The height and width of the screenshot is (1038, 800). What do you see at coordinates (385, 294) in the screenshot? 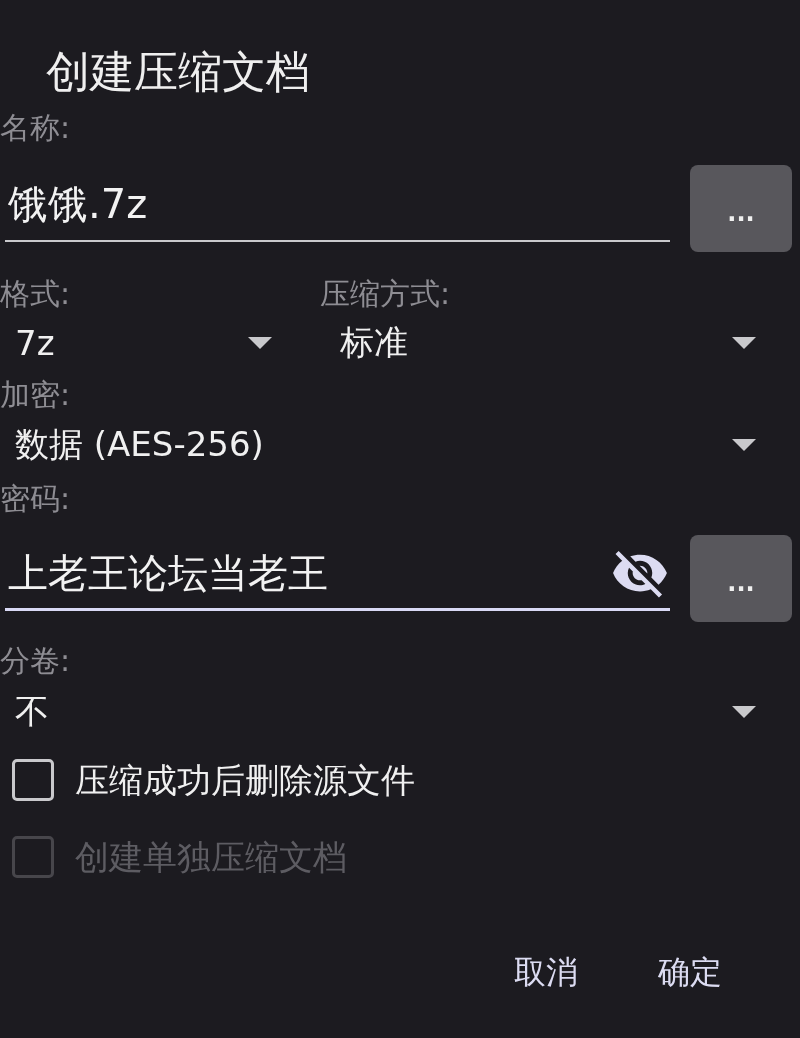
I see `field-label: 压缩方式:` at bounding box center [385, 294].